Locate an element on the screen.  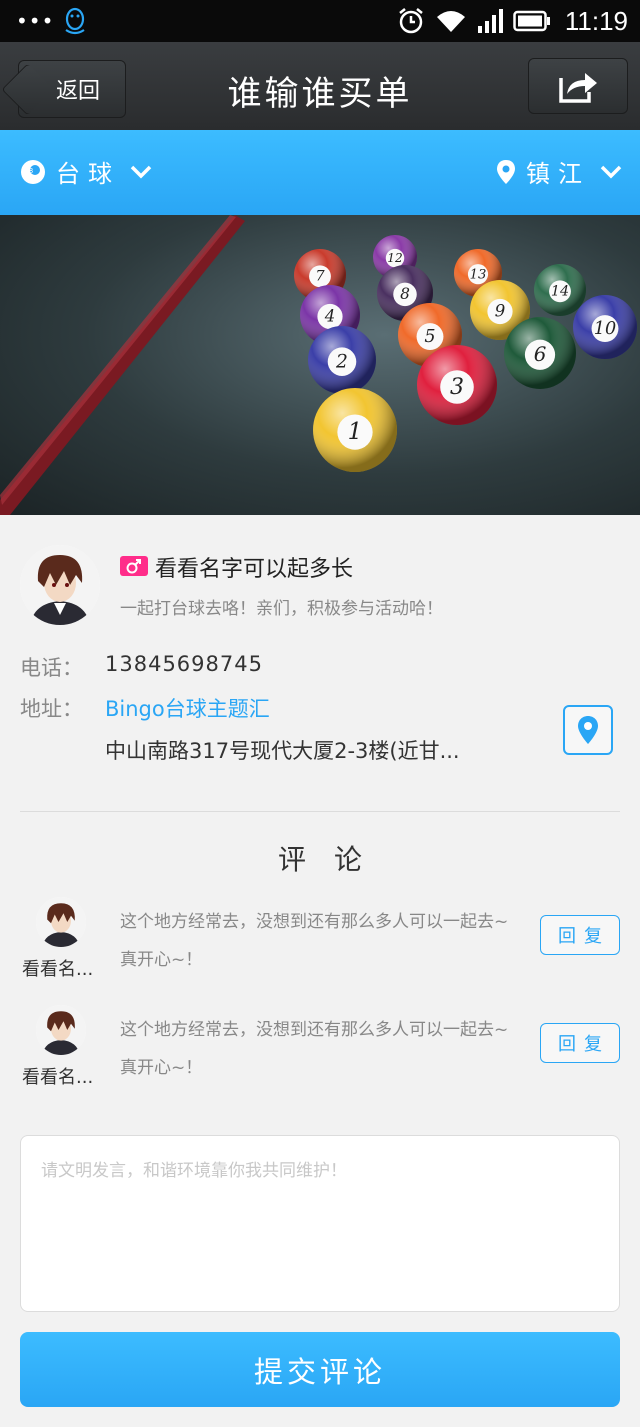
city-label: 镇江 is located at coordinates (558, 174).